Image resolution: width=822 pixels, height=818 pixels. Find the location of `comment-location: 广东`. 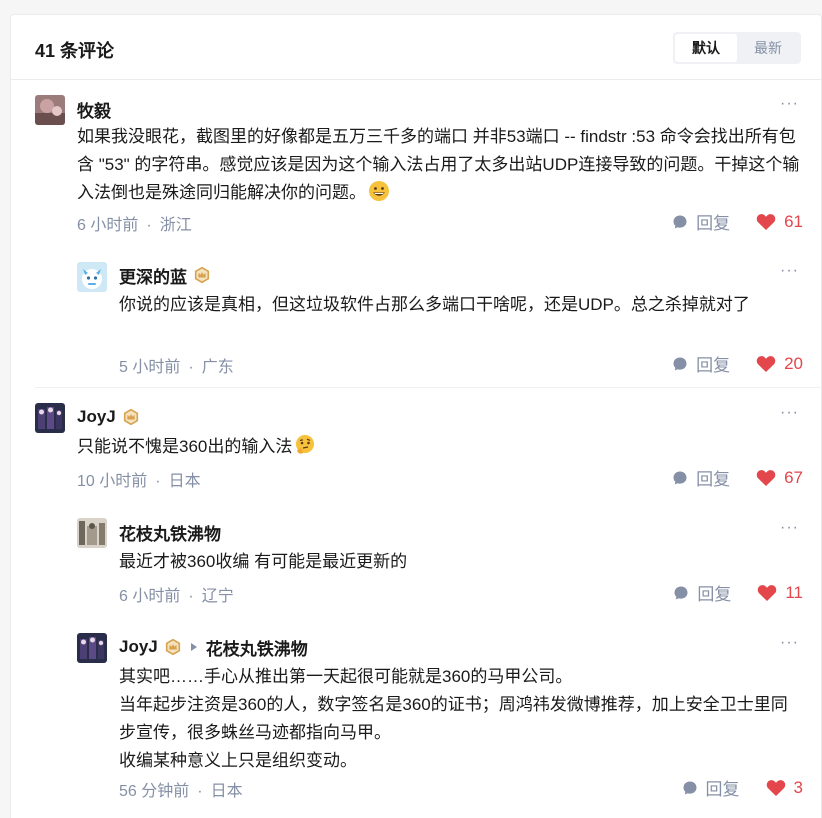

comment-location: 广东 is located at coordinates (217, 367).